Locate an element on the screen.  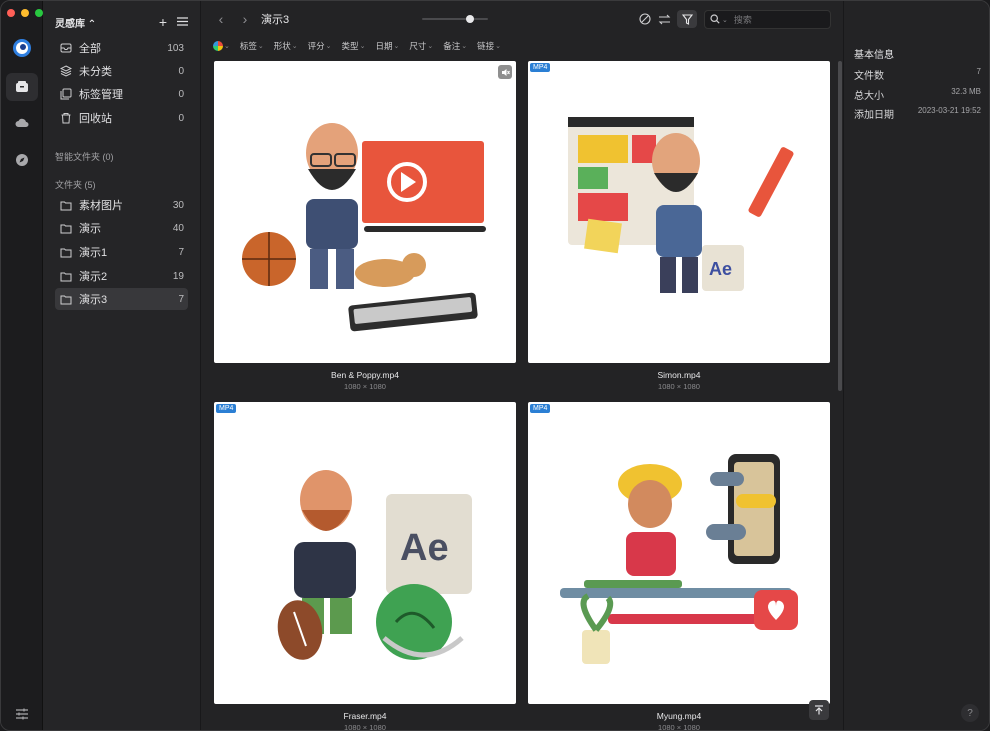
filter-label: 链接 is located at coordinates (486, 46).